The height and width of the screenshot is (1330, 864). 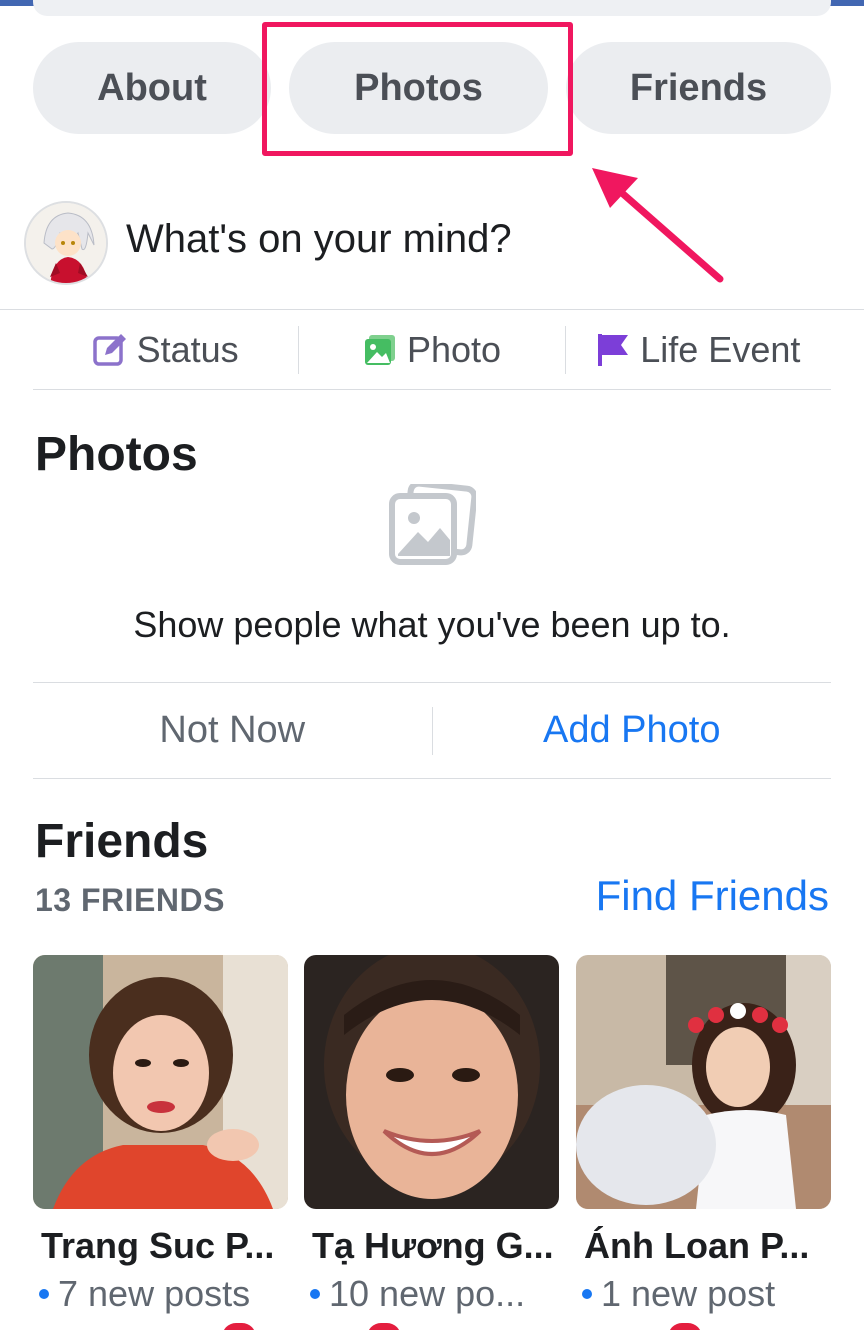 I want to click on find-friends-link: Find Friends, so click(x=712, y=896).